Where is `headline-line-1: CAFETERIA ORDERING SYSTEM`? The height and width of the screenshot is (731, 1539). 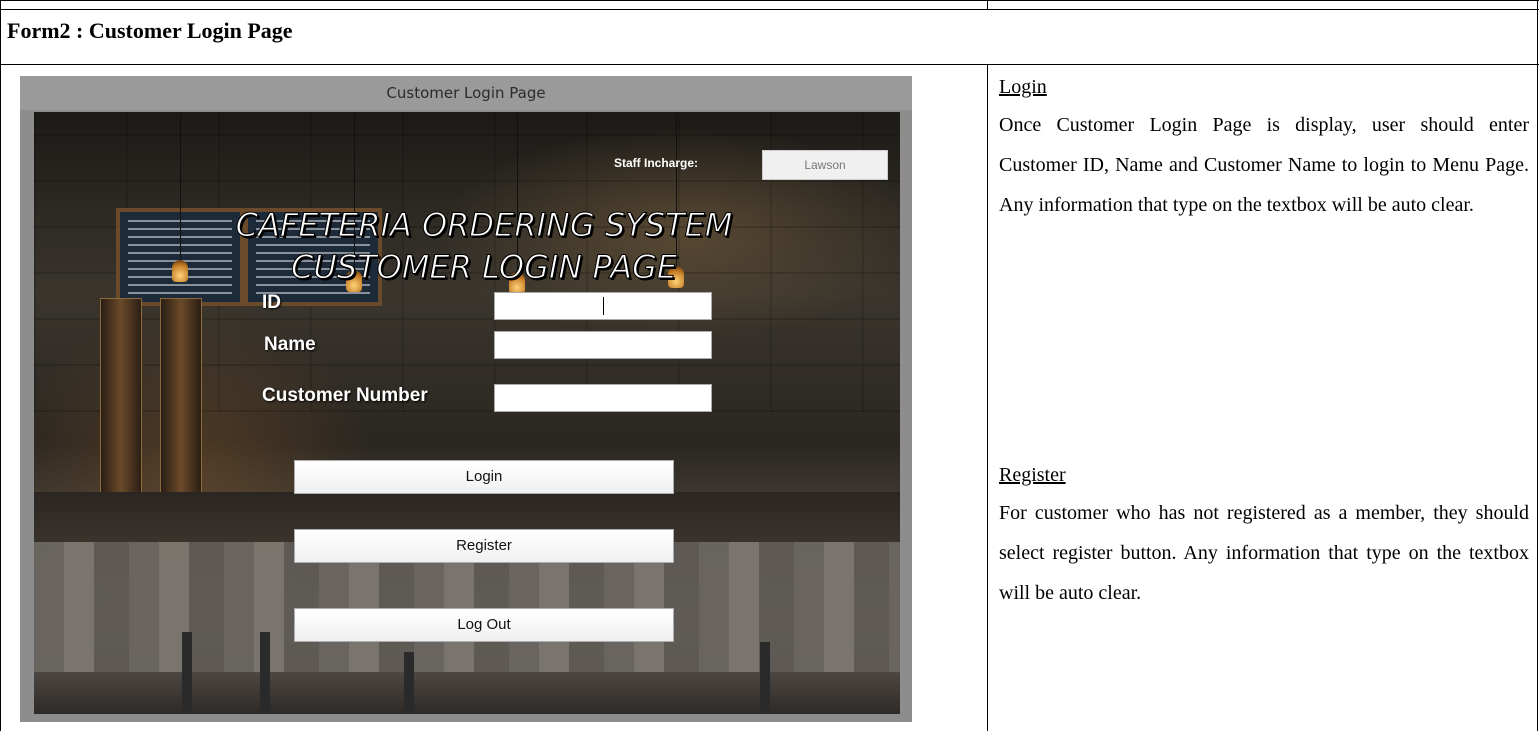
headline-line-1: CAFETERIA ORDERING SYSTEM is located at coordinates (484, 225).